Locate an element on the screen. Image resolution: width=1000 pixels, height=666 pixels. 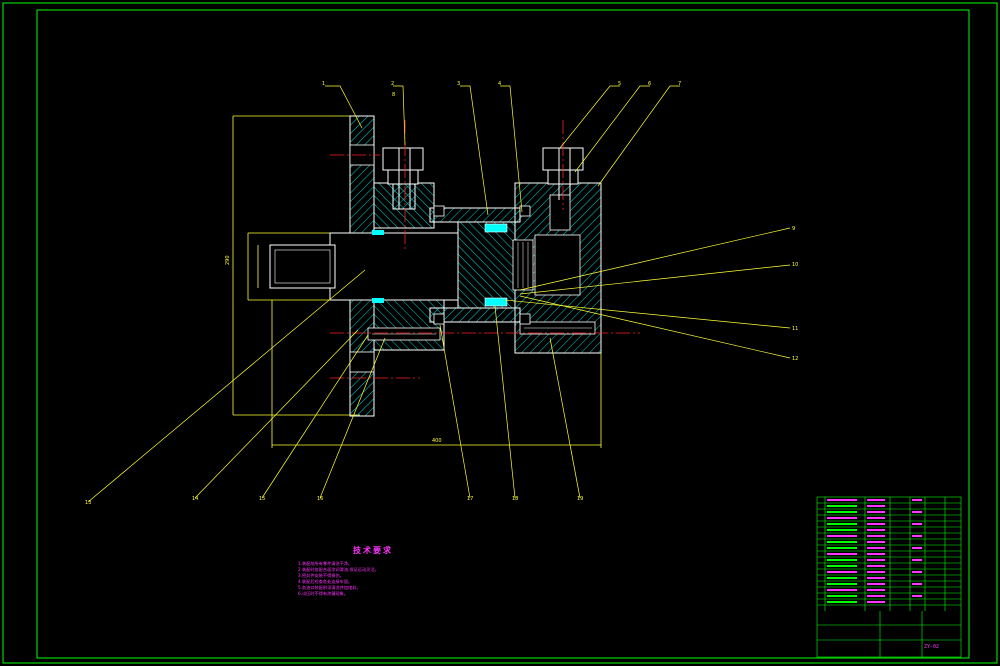
balloon-11: 11 is located at coordinates (795, 329).